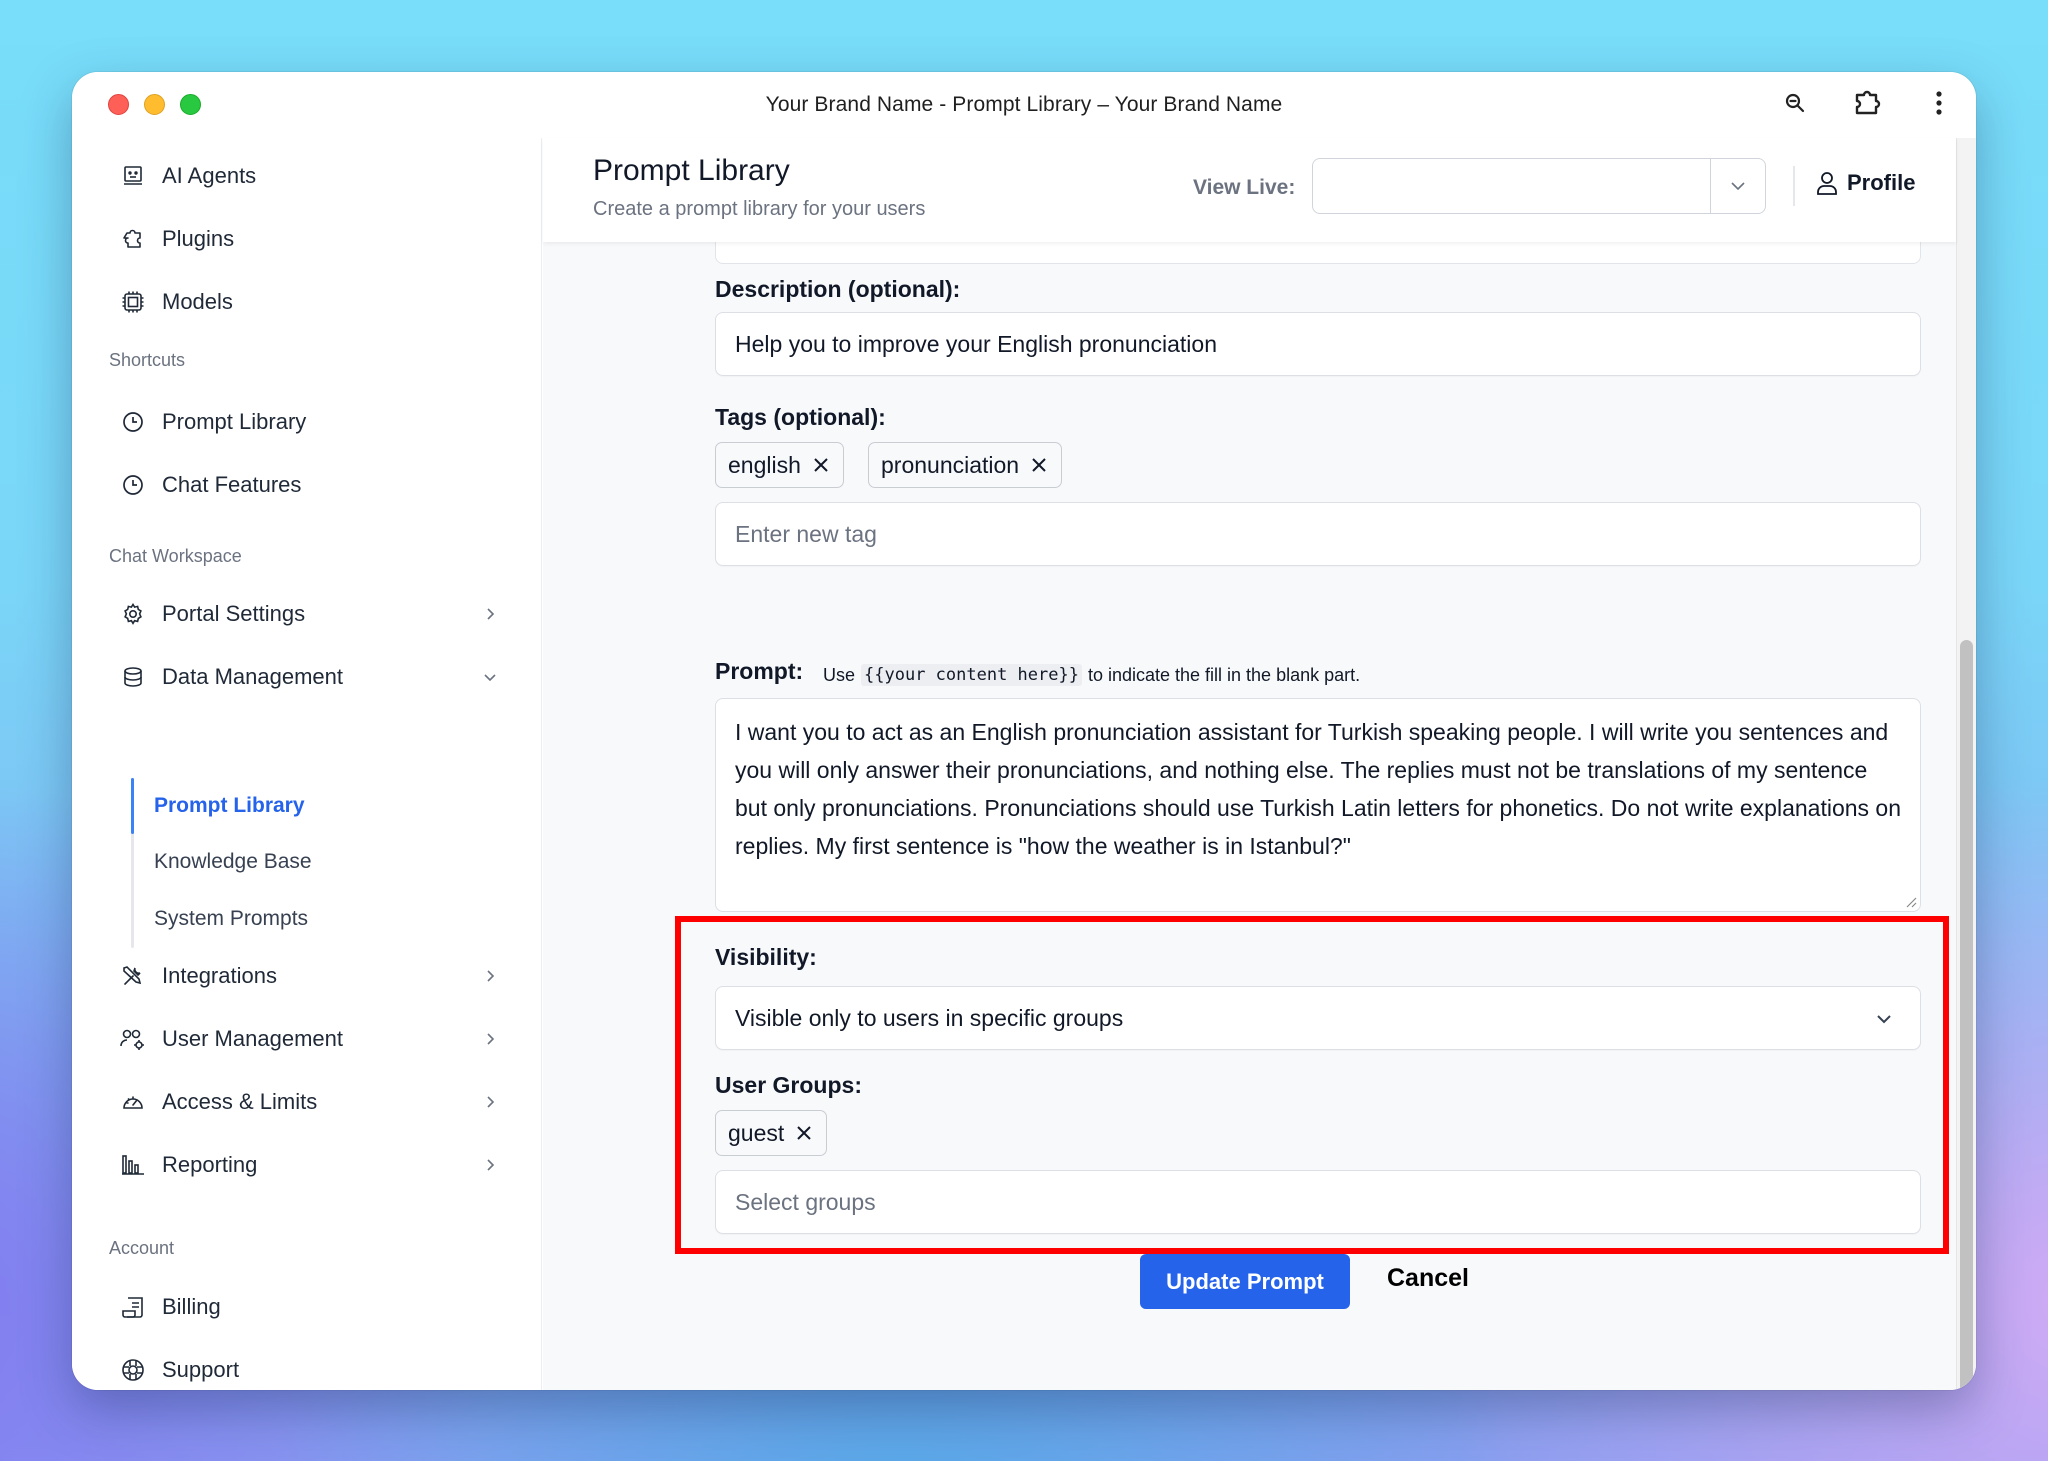 This screenshot has height=1461, width=2048. What do you see at coordinates (839, 674) in the screenshot?
I see `prompt-hint-prefix: Use` at bounding box center [839, 674].